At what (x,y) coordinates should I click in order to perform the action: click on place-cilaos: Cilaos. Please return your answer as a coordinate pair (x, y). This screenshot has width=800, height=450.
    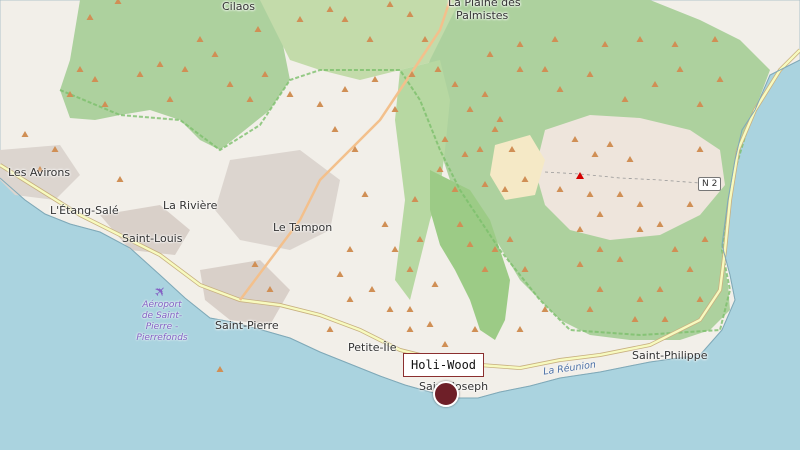
    Looking at the image, I should click on (238, 6).